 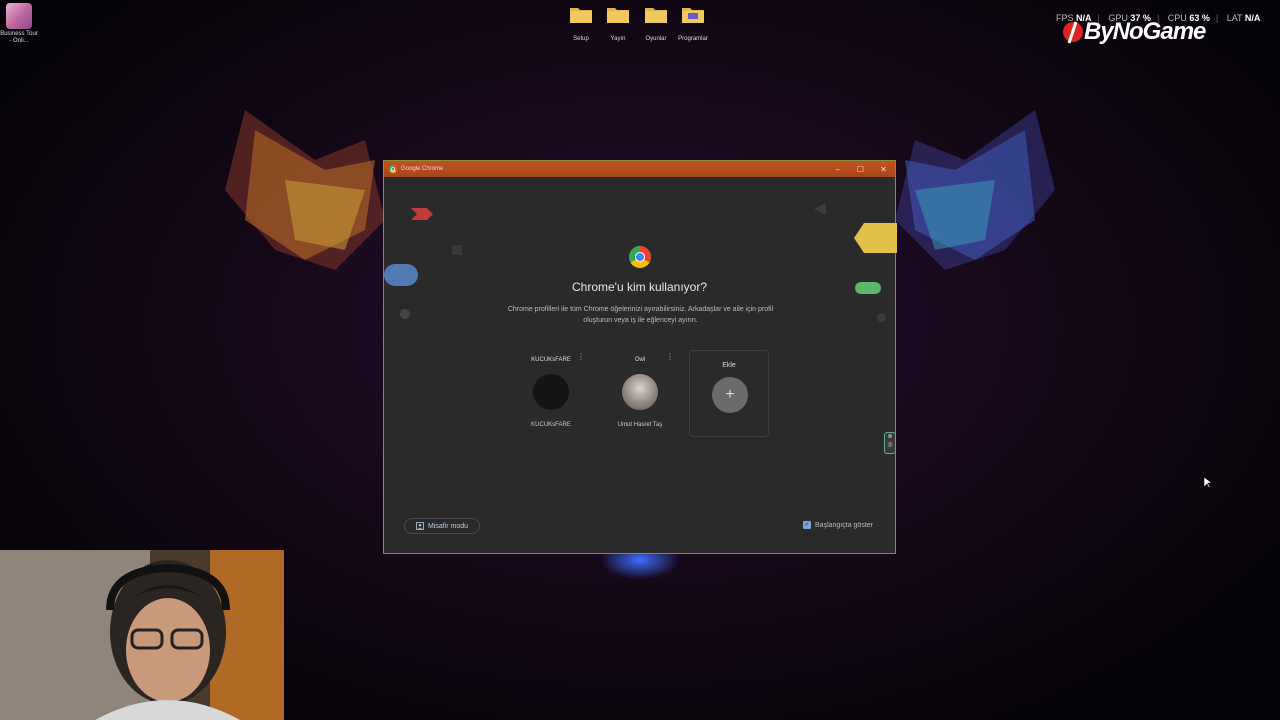 What do you see at coordinates (618, 24) in the screenshot?
I see `desktop-folder-yayin: Yayın` at bounding box center [618, 24].